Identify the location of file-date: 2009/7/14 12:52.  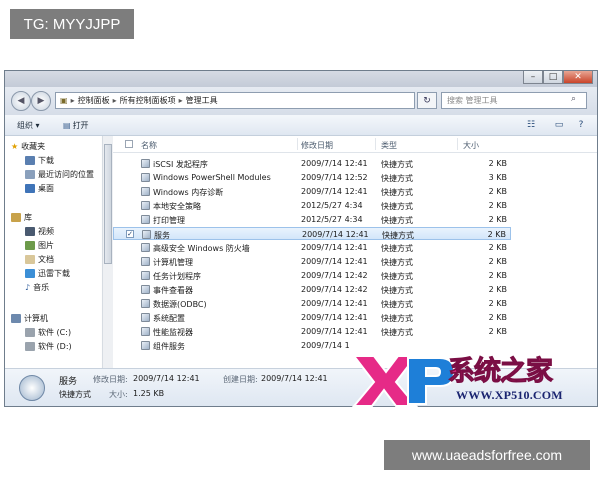
(334, 177).